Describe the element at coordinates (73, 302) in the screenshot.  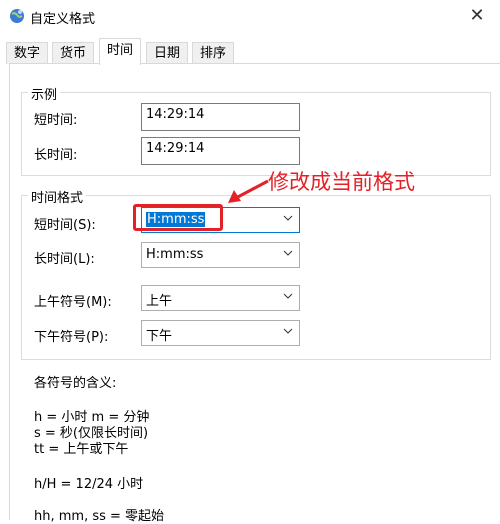
I see `am-symbol-label: 上午符号(M):` at that location.